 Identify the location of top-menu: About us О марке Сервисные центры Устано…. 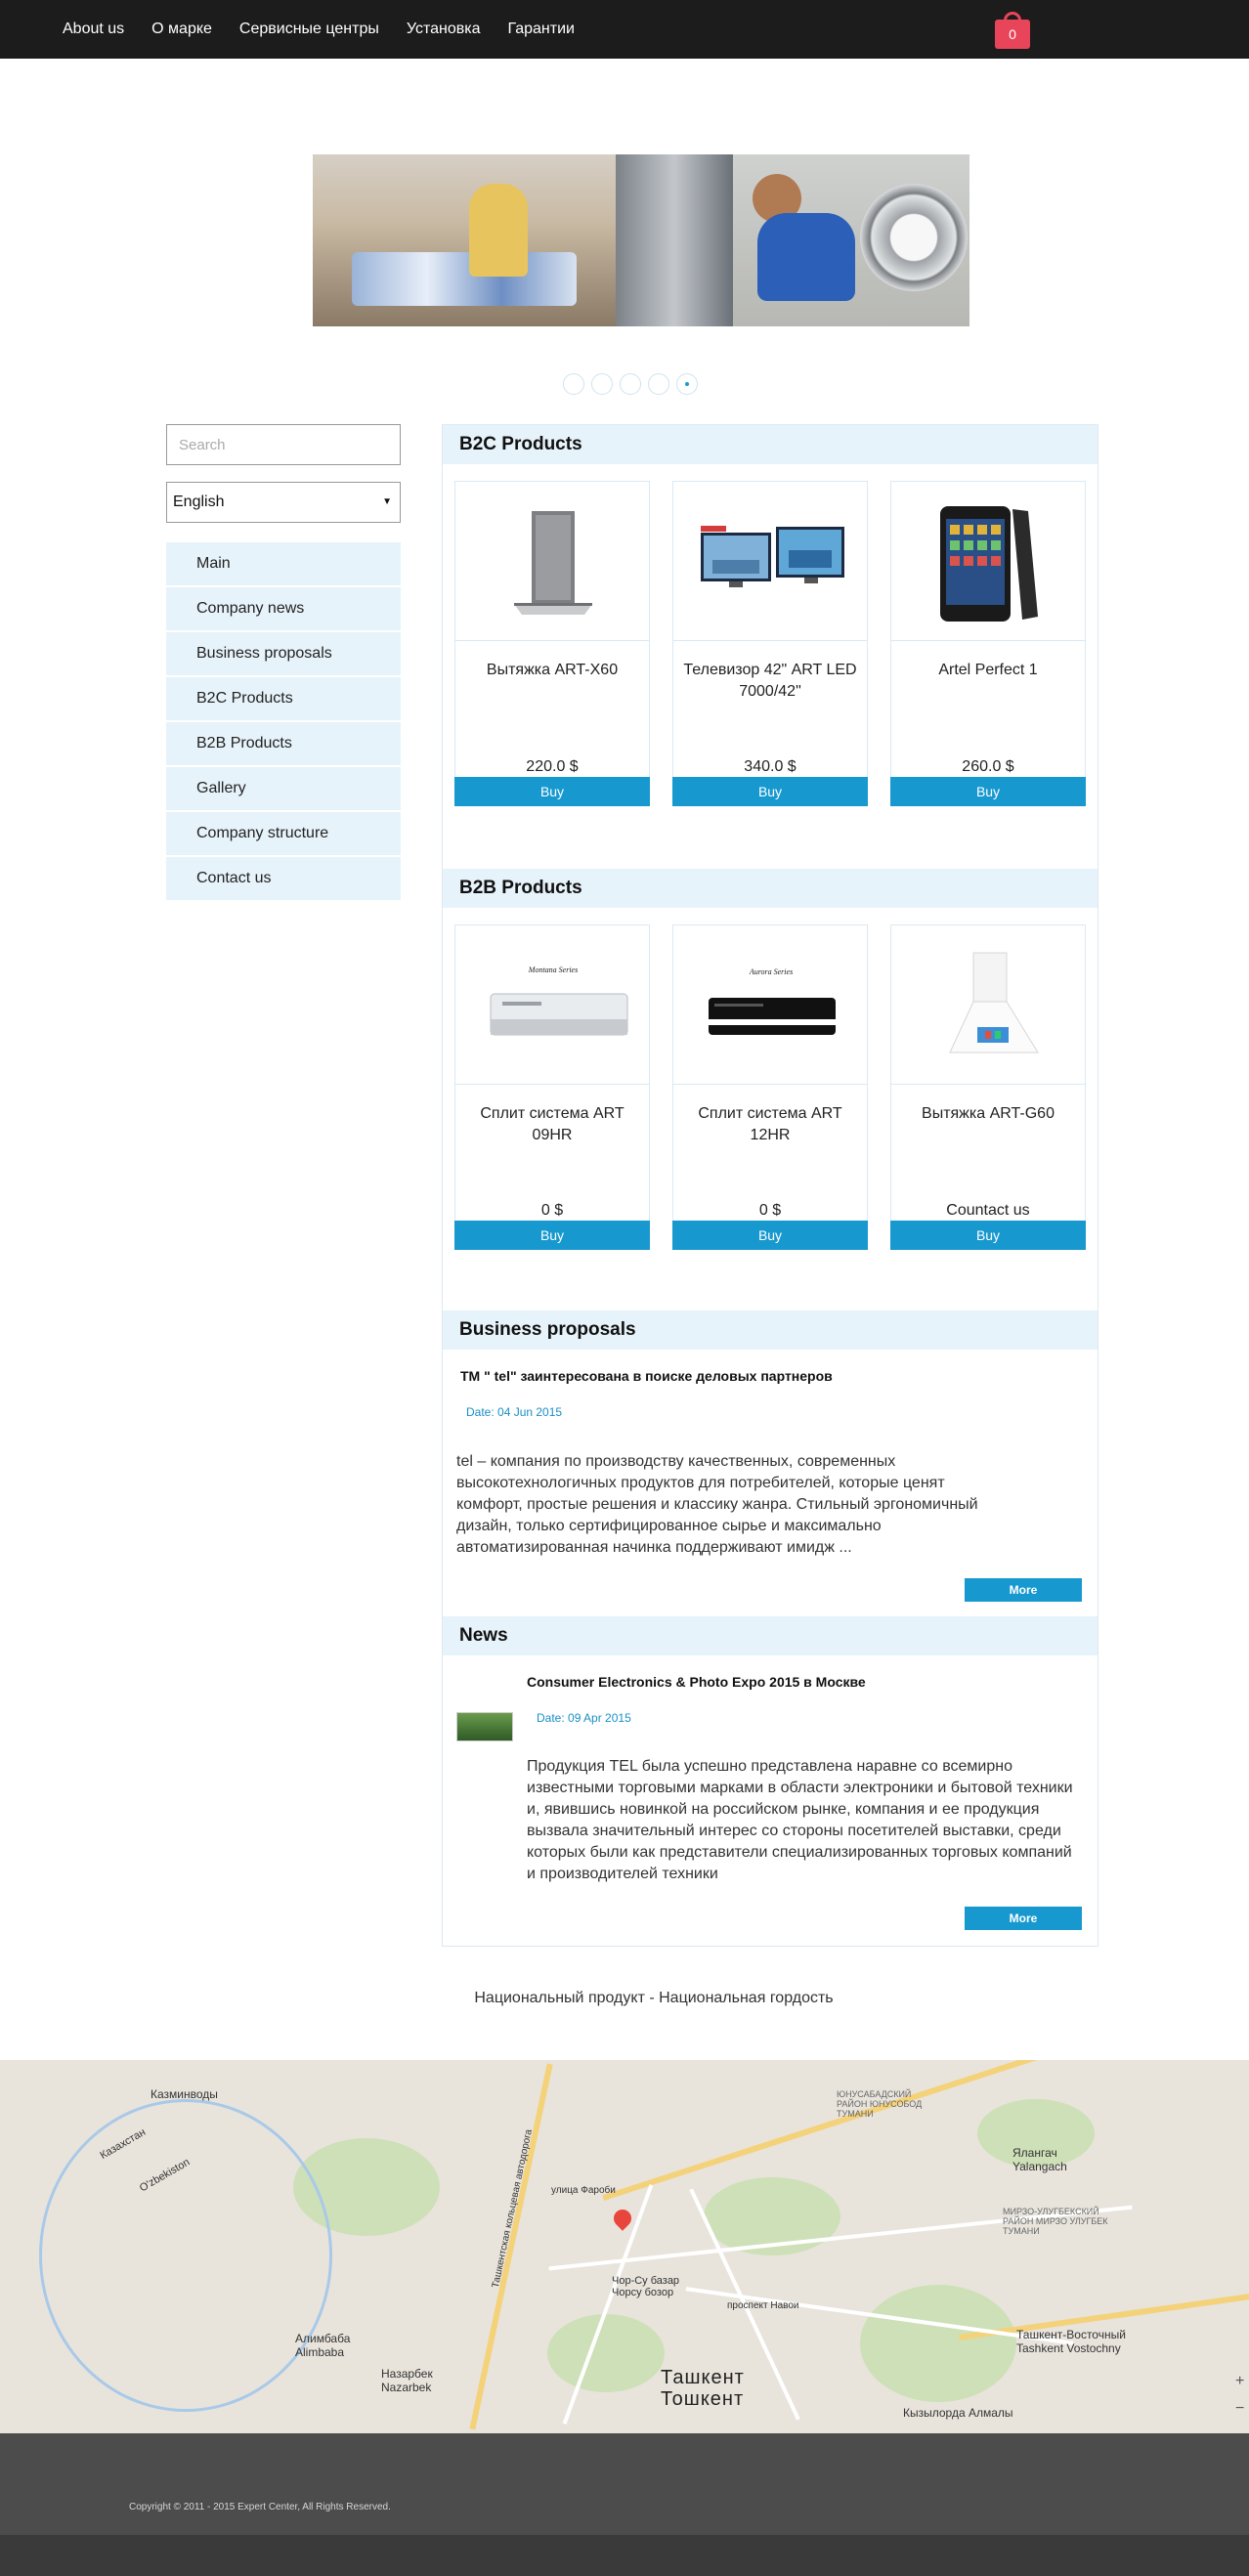
(318, 30).